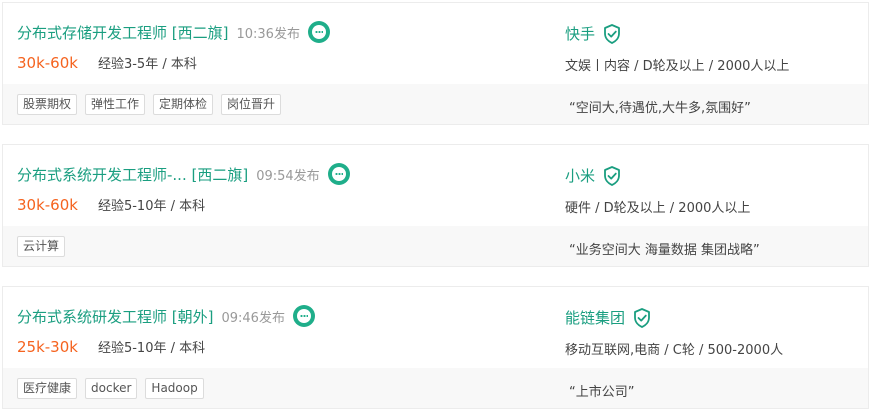  I want to click on salary-row: 30k-60k 经验5-10年 / 本科, so click(111, 205).